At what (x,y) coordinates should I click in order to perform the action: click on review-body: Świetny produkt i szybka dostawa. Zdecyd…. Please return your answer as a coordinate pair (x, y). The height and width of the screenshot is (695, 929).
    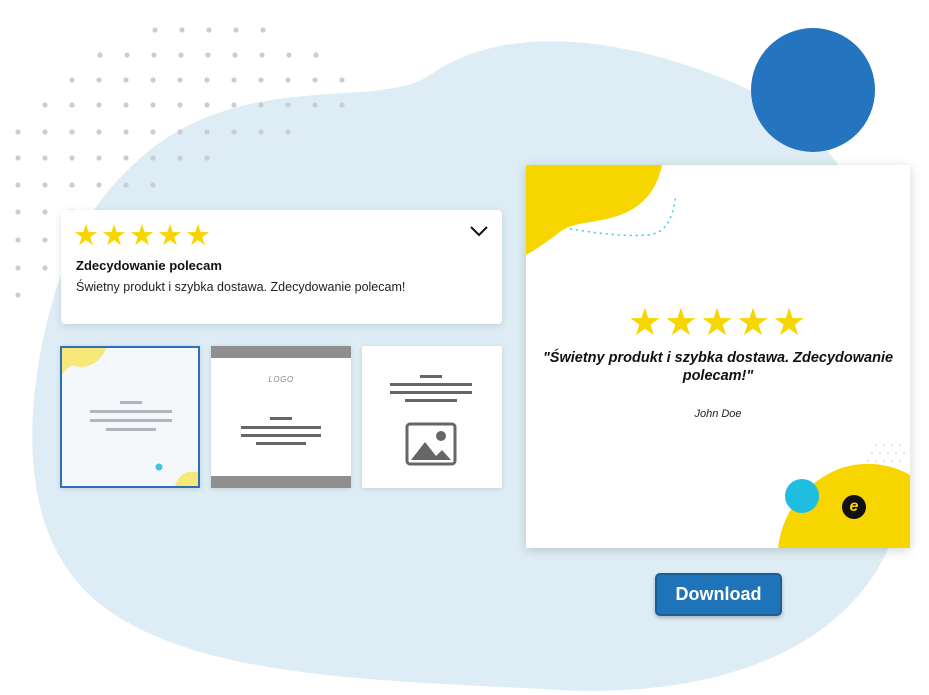
    Looking at the image, I should click on (241, 287).